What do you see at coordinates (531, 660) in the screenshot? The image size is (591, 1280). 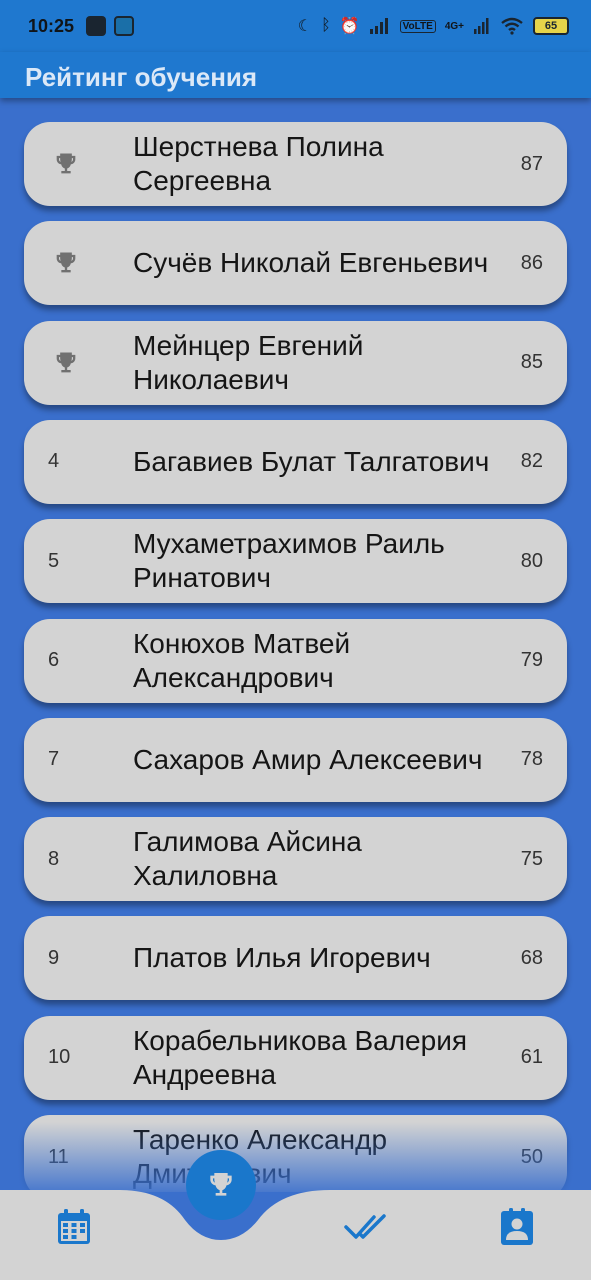 I see `score-value: 79` at bounding box center [531, 660].